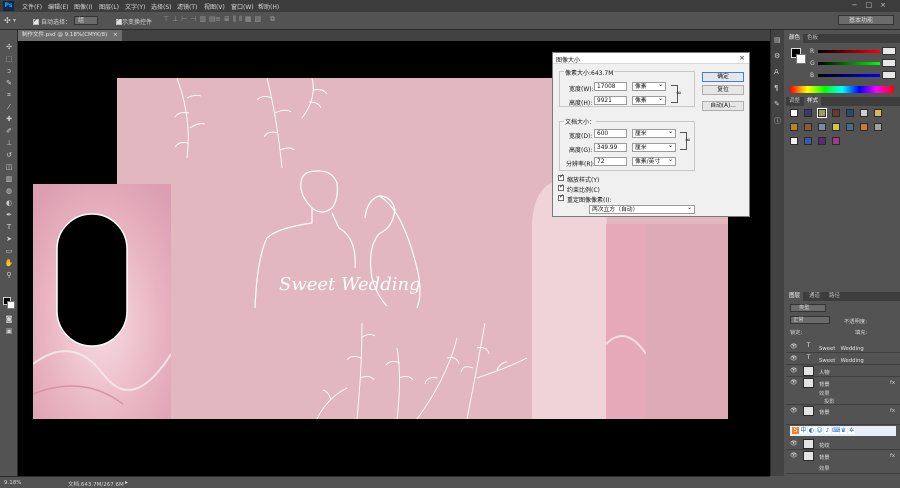 The image size is (900, 488). I want to click on zoom-level: 9.18%, so click(12, 483).